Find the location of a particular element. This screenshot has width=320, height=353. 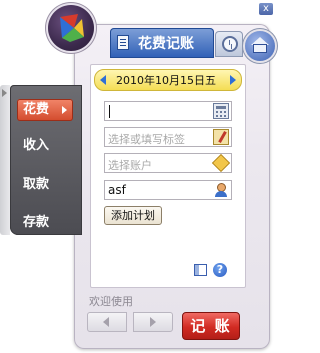

date-selector: 2010年10月15日五 is located at coordinates (168, 80).